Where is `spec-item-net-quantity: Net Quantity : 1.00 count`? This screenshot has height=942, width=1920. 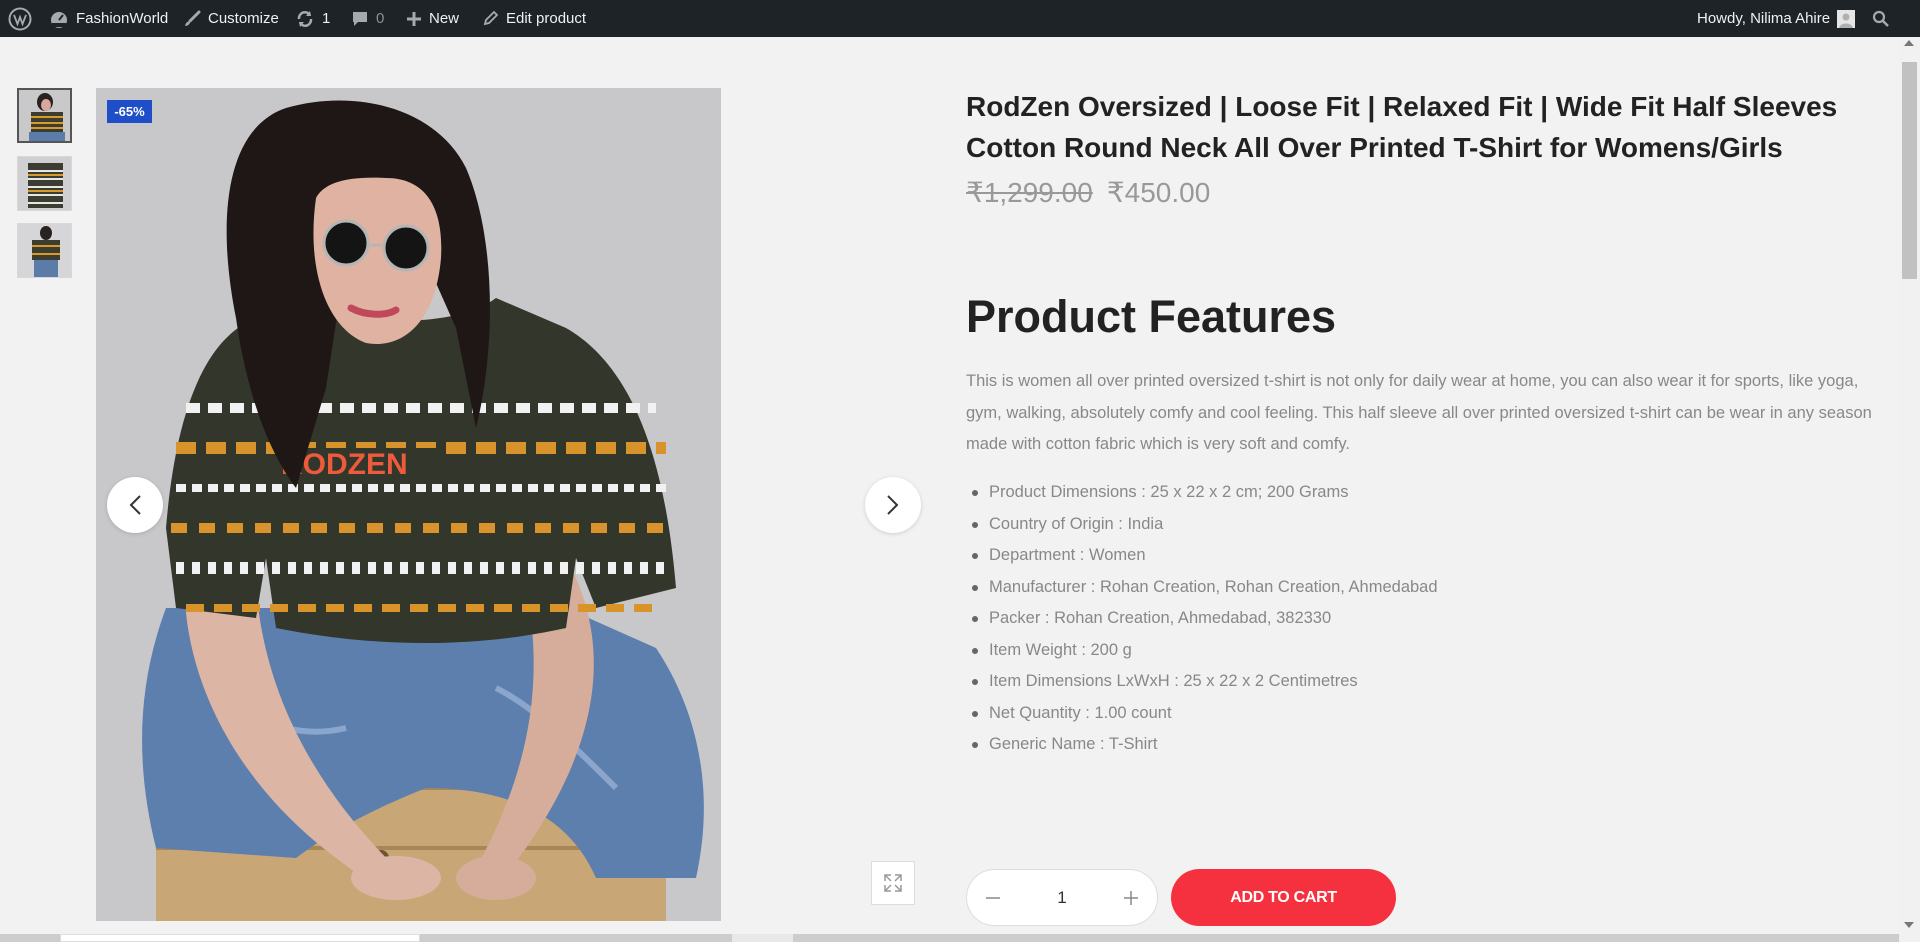
spec-item-net-quantity: Net Quantity : 1.00 count is located at coordinates (1205, 714).